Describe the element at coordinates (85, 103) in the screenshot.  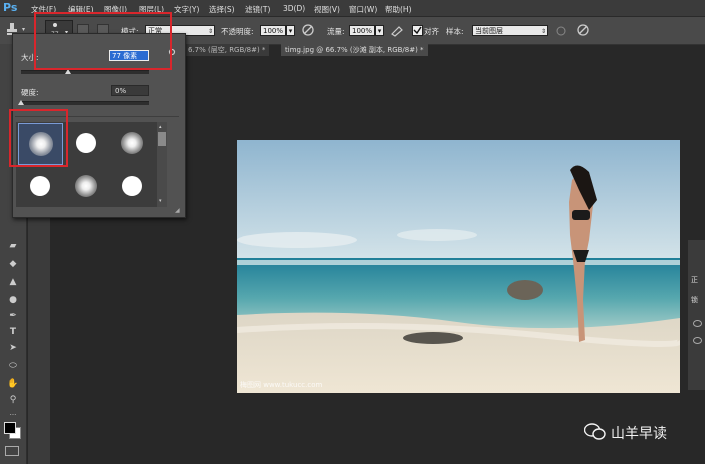
I see `hardness-slider` at that location.